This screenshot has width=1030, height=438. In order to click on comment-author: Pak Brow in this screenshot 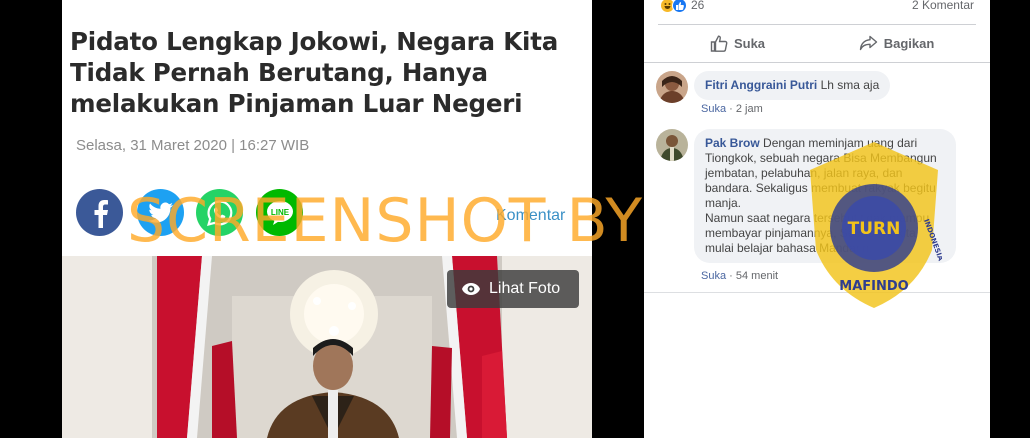, I will do `click(732, 143)`.